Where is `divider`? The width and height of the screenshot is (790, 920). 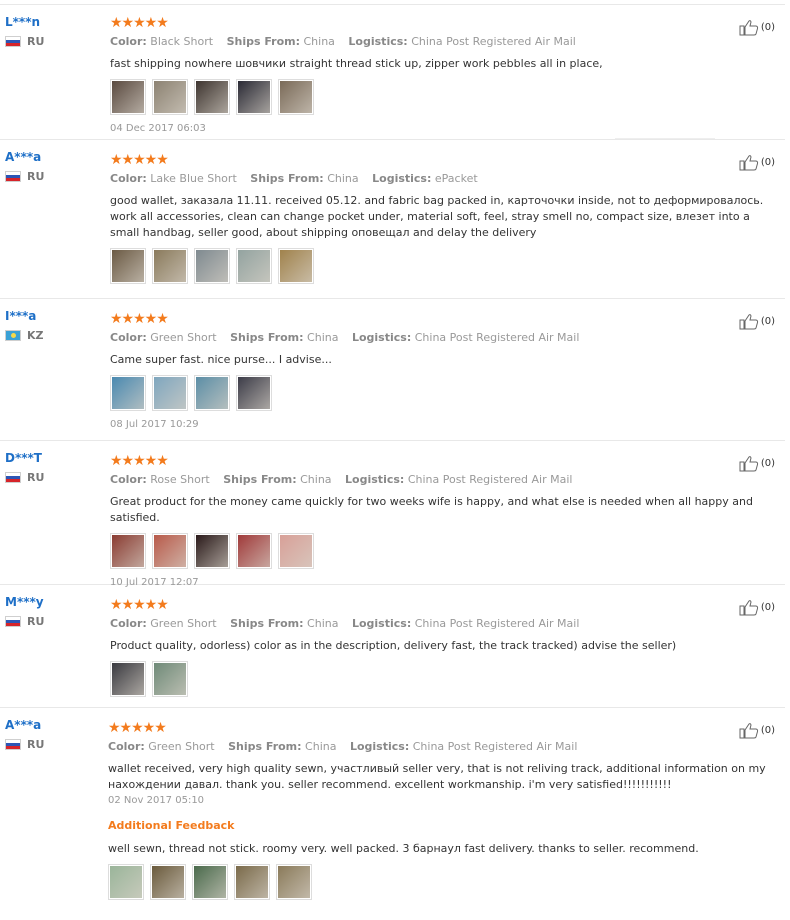 divider is located at coordinates (665, 138).